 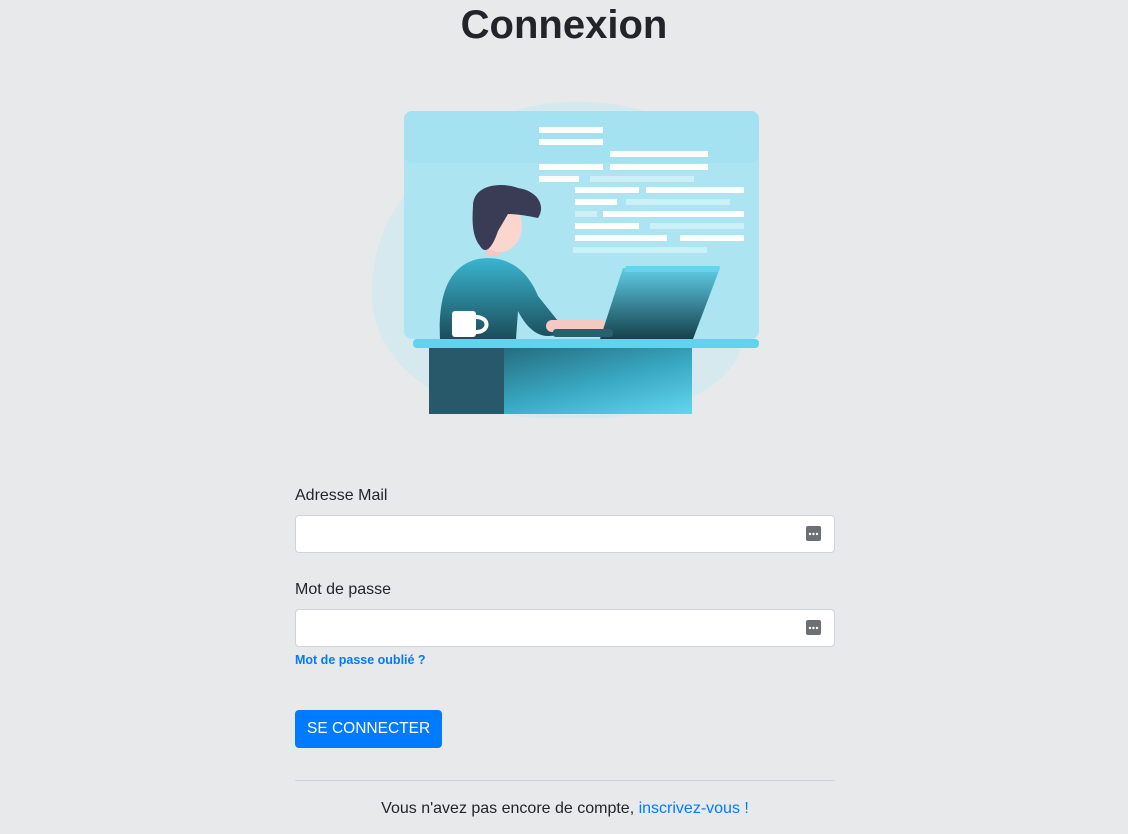 What do you see at coordinates (694, 808) in the screenshot?
I see `signup-link: inscrivez-vous !` at bounding box center [694, 808].